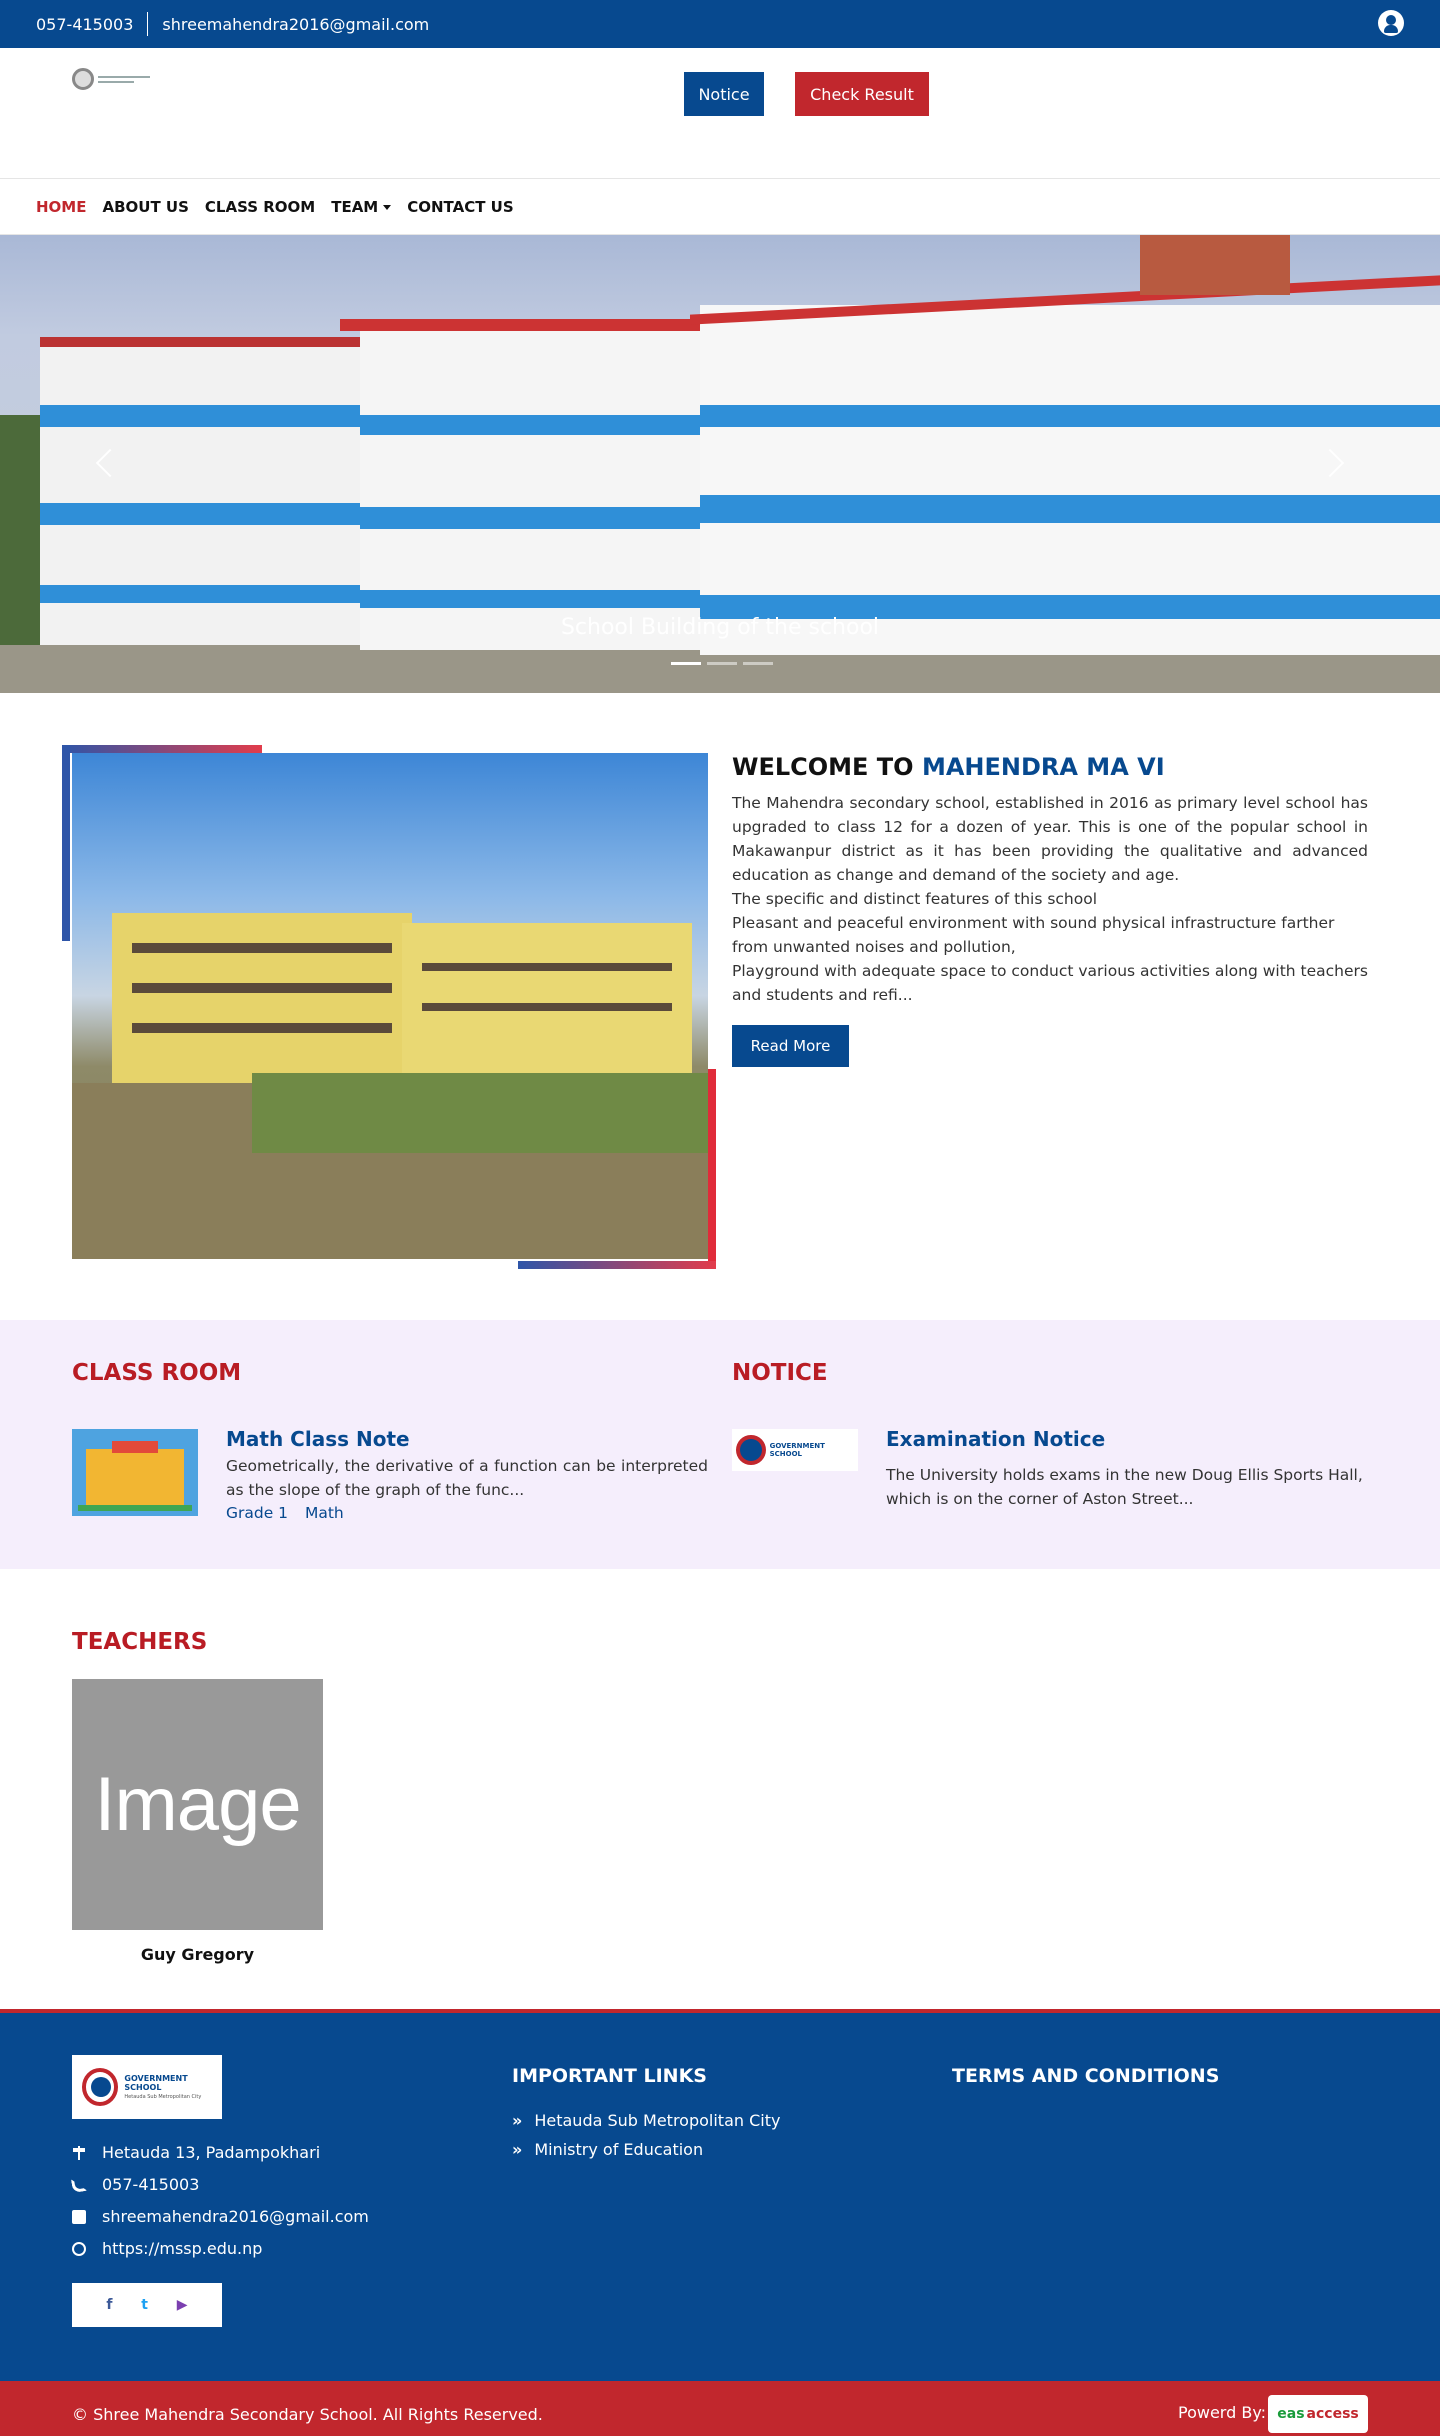 This screenshot has height=2436, width=1440. Describe the element at coordinates (148, 24) in the screenshot. I see `divider` at that location.